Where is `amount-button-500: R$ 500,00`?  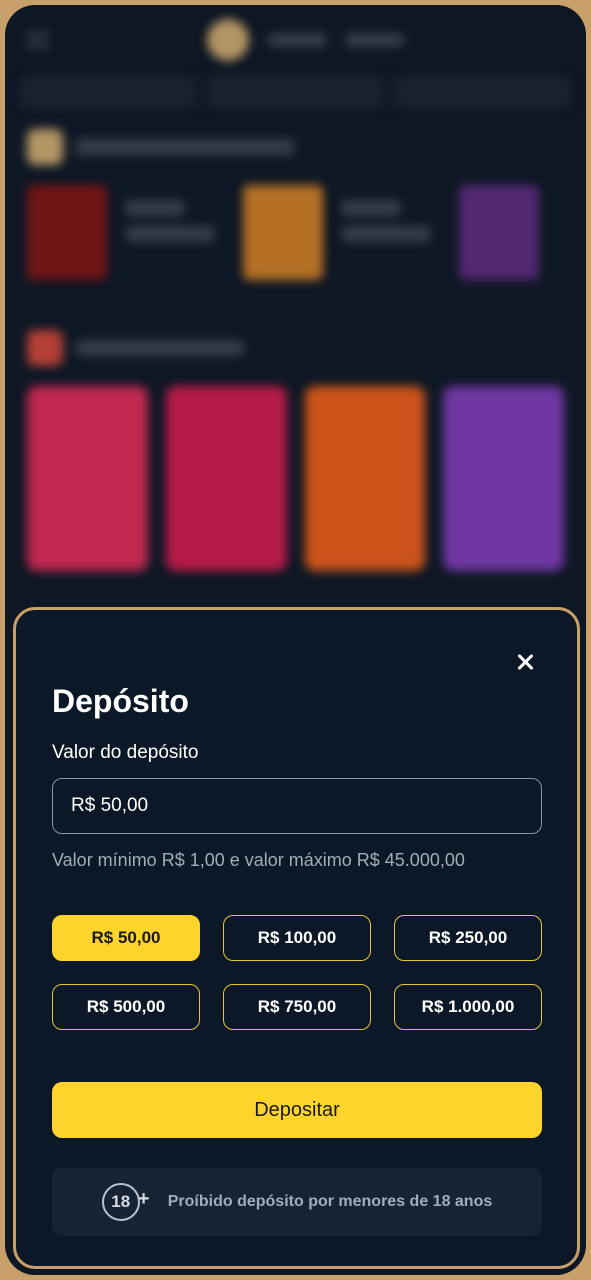
amount-button-500: R$ 500,00 is located at coordinates (126, 1007).